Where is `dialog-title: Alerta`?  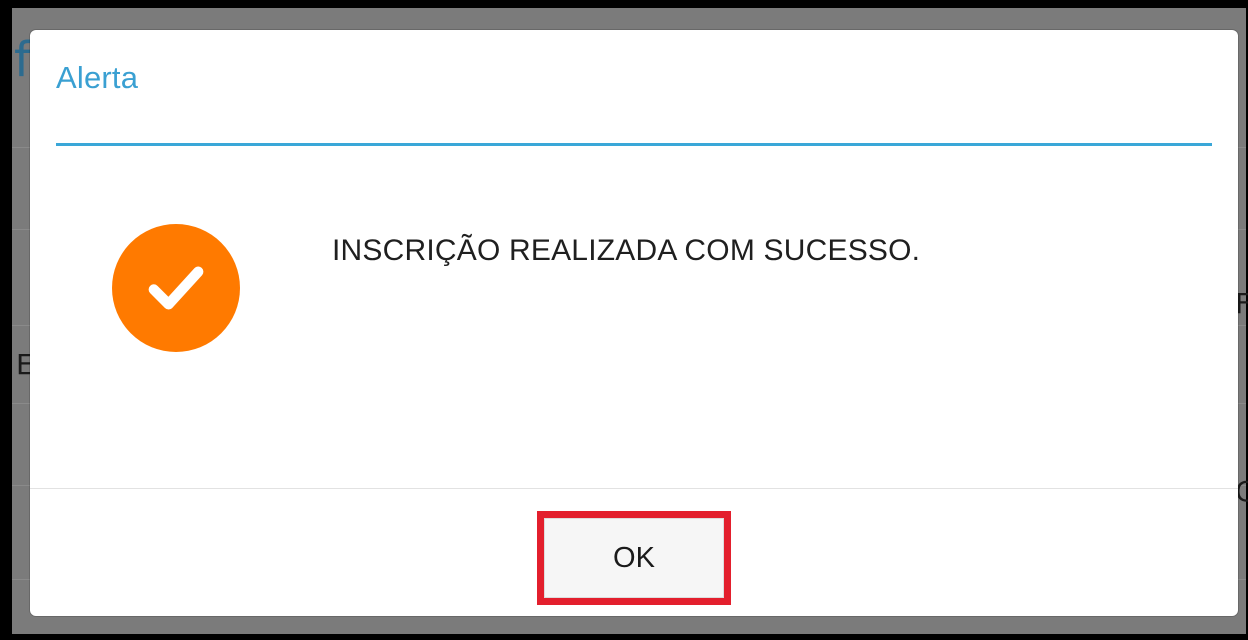 dialog-title: Alerta is located at coordinates (97, 77).